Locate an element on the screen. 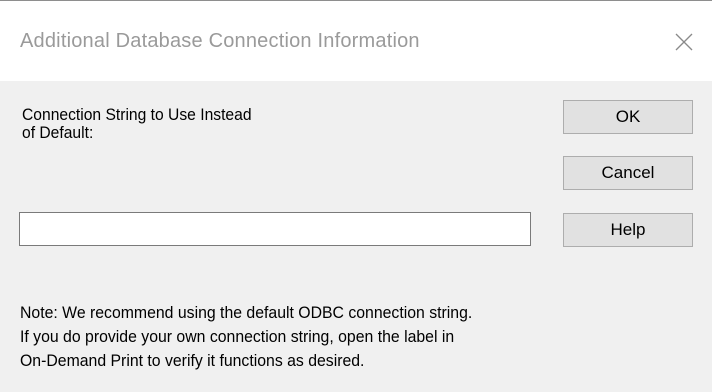 This screenshot has height=392, width=712. ok-button: OK is located at coordinates (628, 117).